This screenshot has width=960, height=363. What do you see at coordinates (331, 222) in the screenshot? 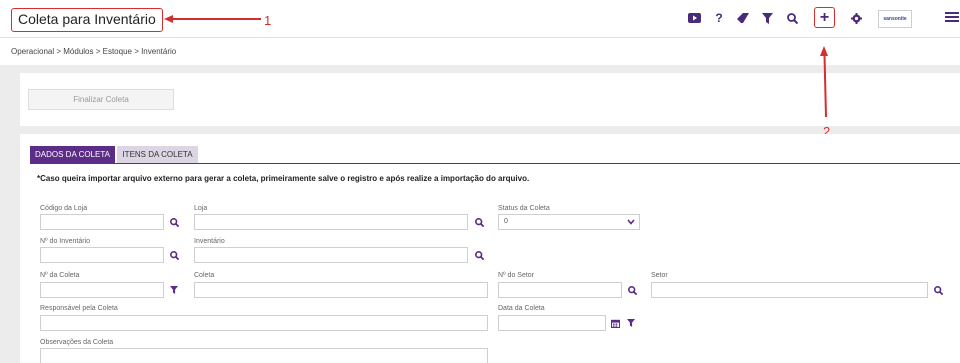
I see `loja-input` at bounding box center [331, 222].